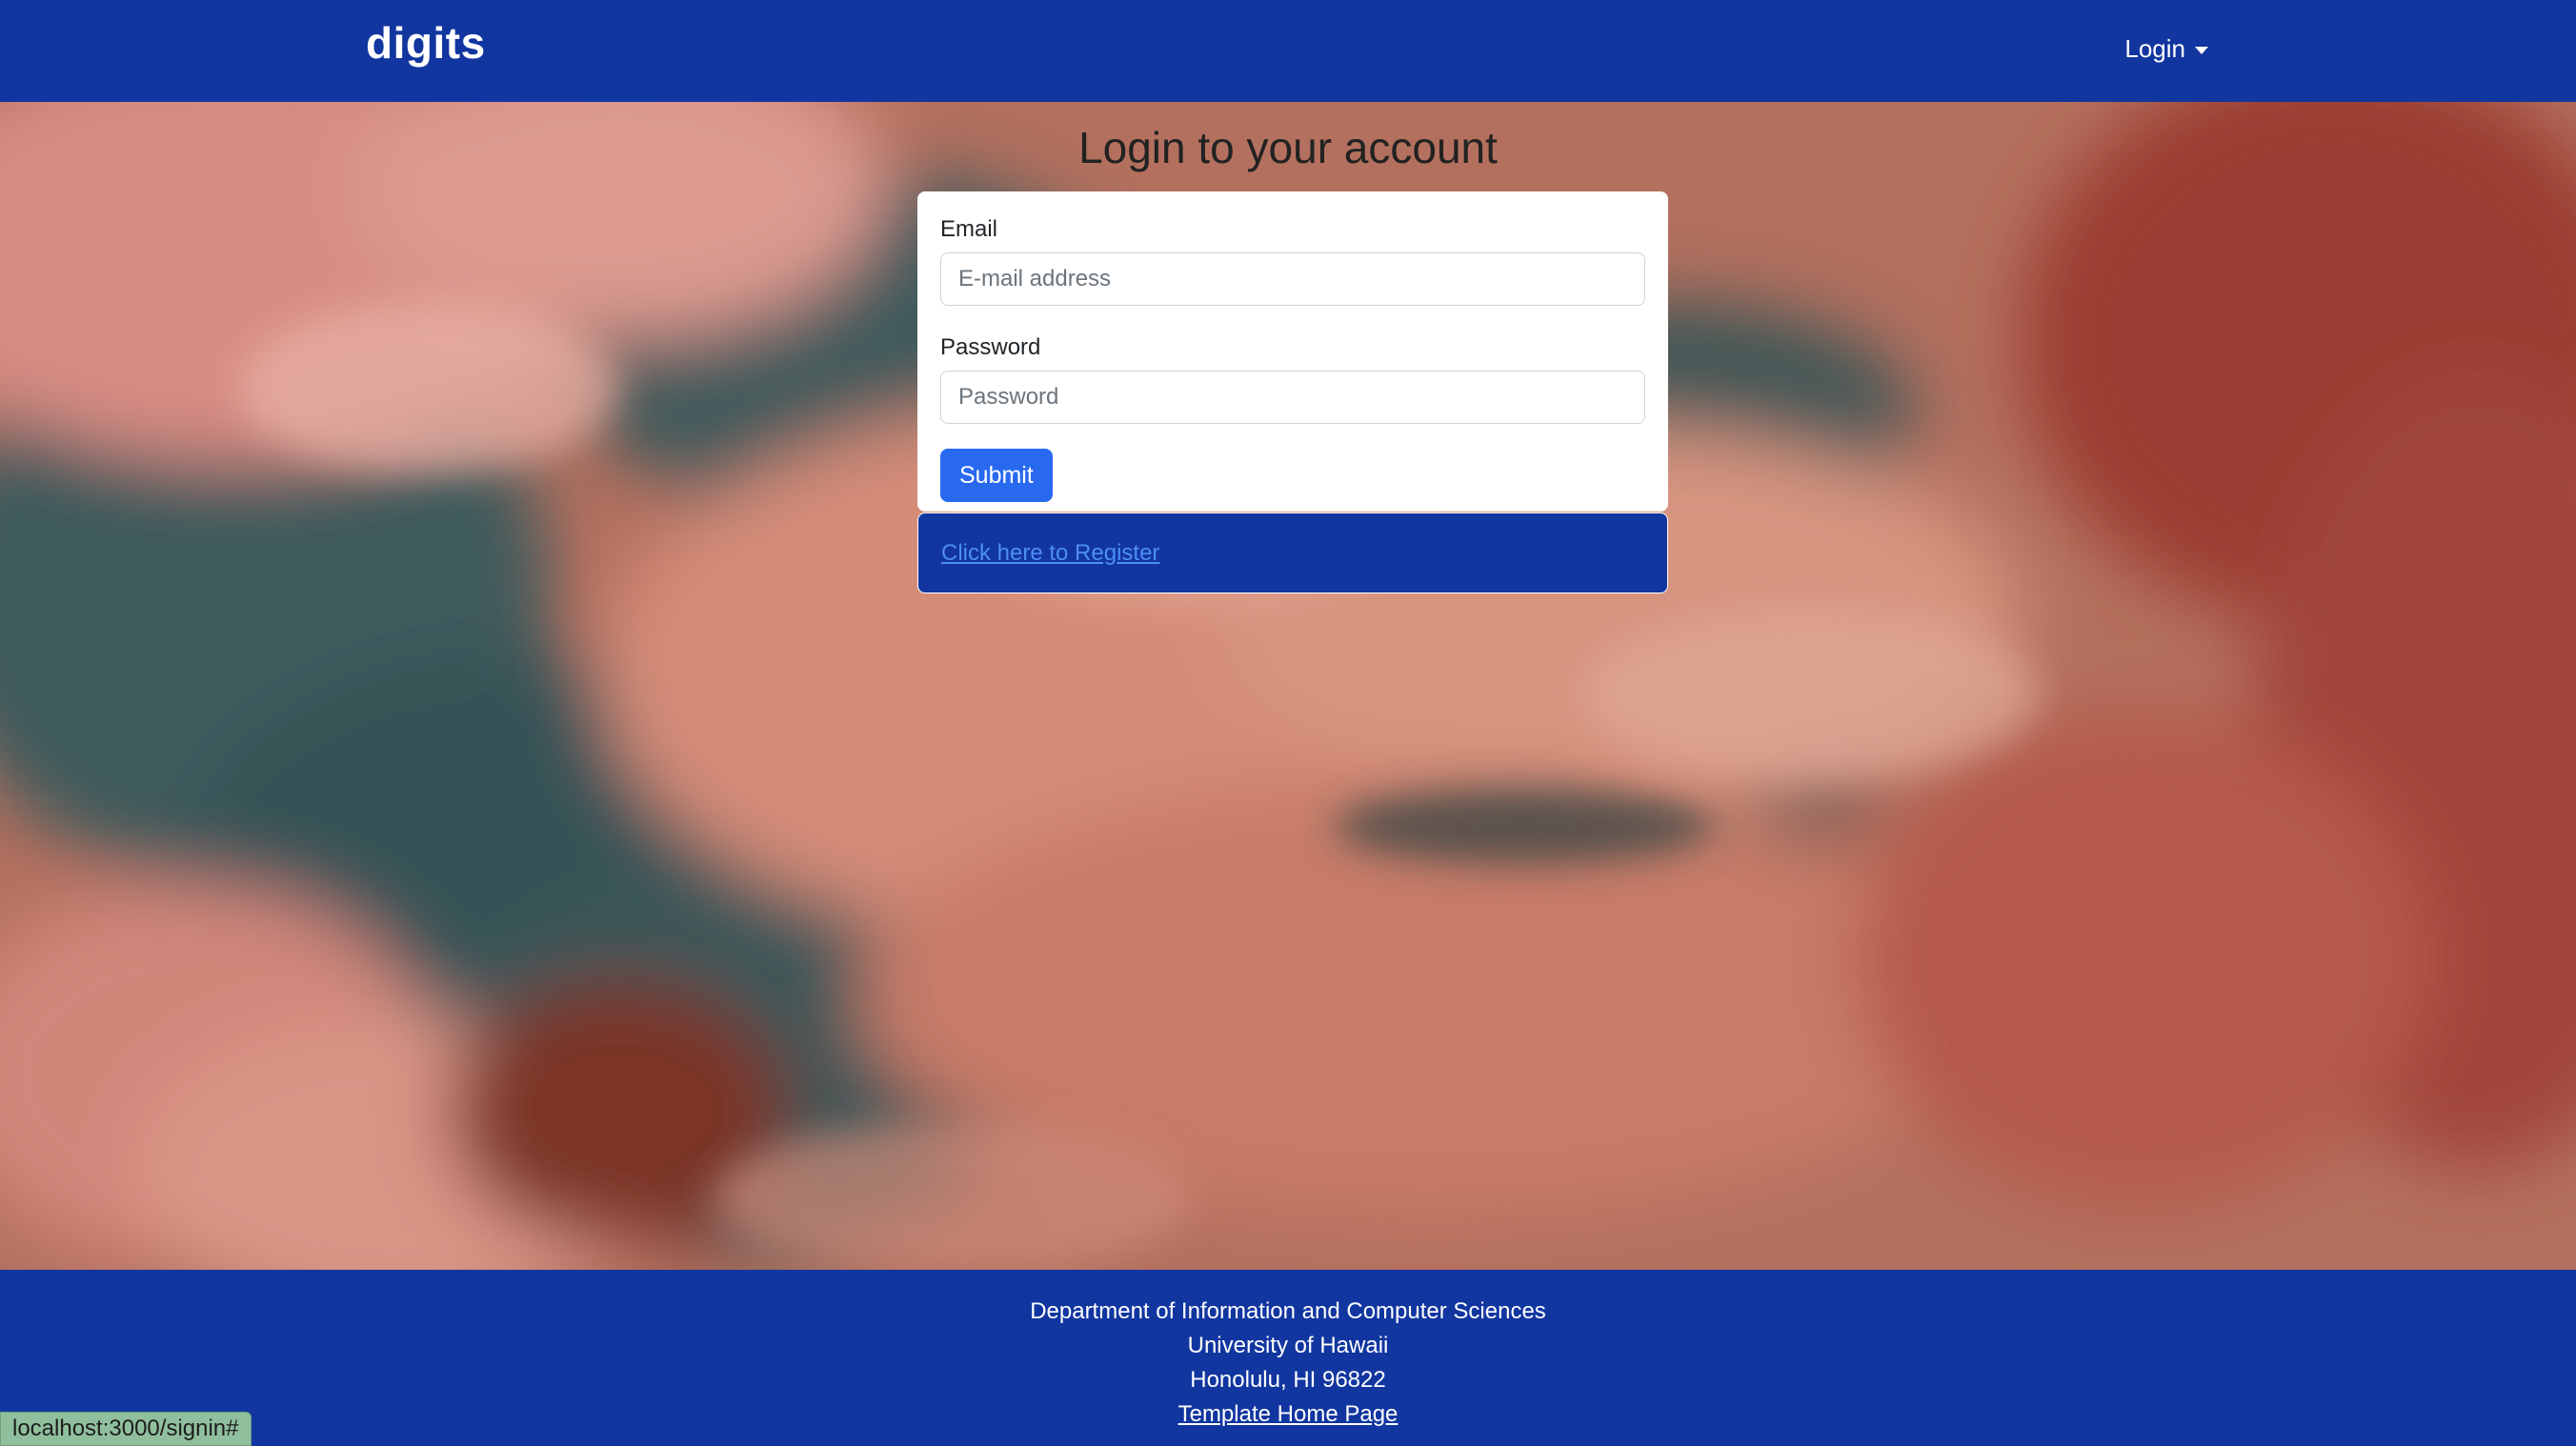  Describe the element at coordinates (996, 476) in the screenshot. I see `submit-button: Submit` at that location.